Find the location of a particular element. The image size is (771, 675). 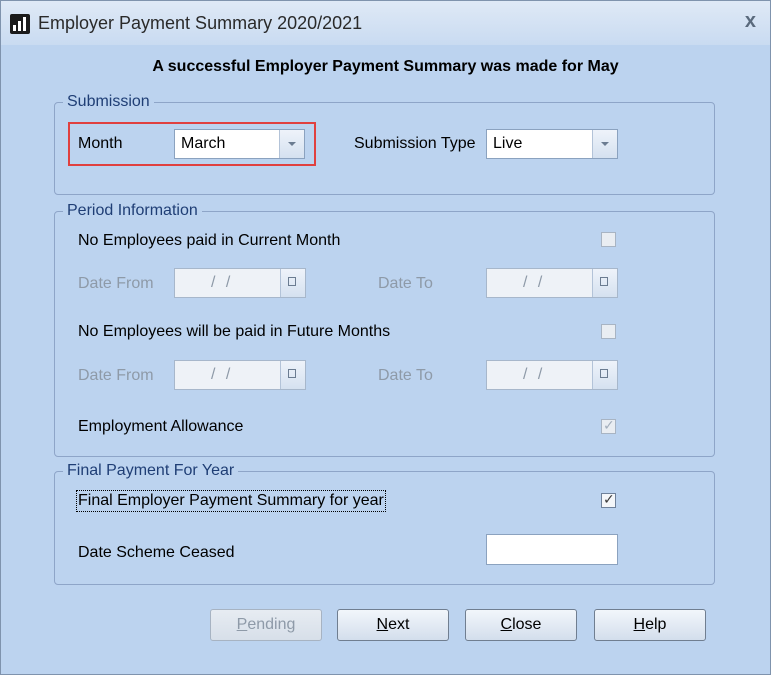

close-icon: x is located at coordinates (750, 21).